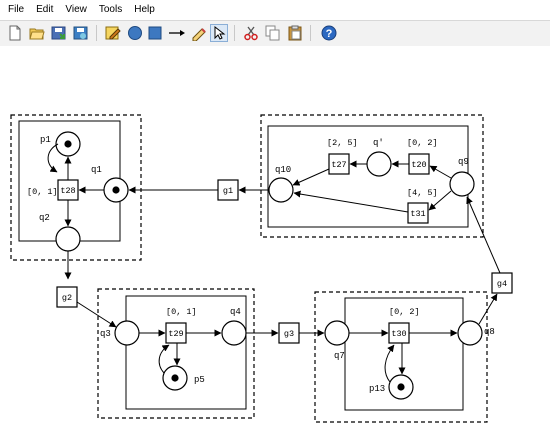  Describe the element at coordinates (113, 33) in the screenshot. I see `edit-icon` at that location.